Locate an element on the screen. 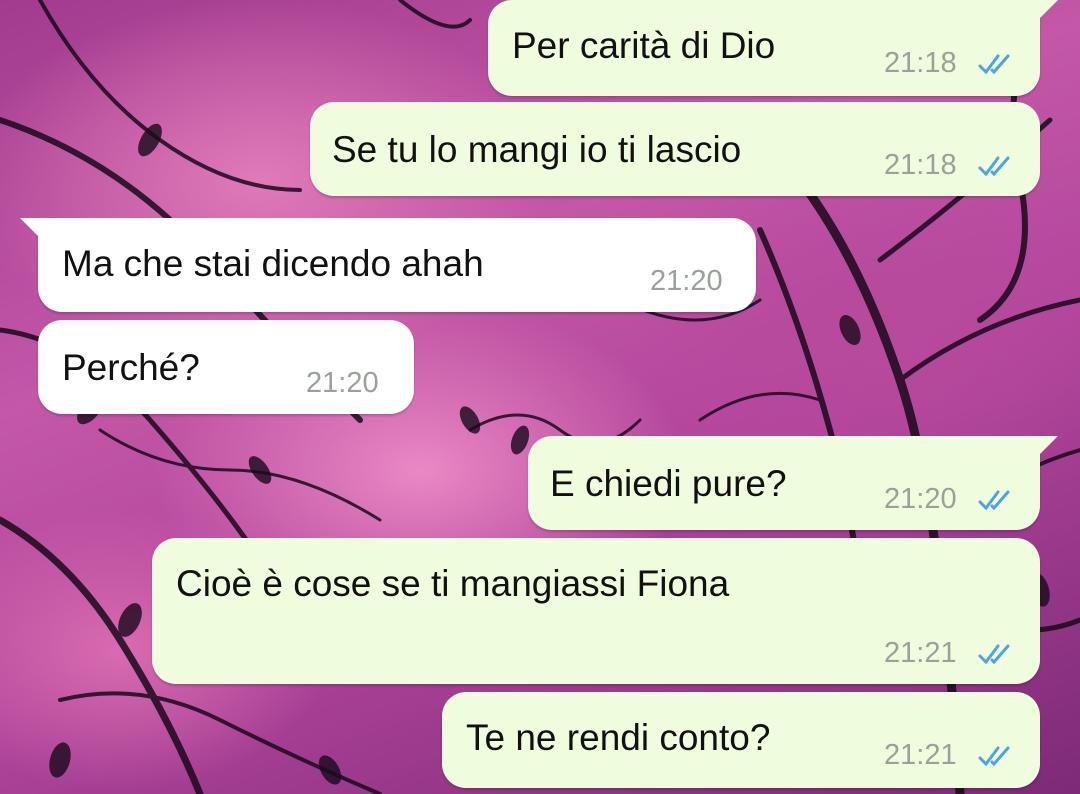 This screenshot has width=1080, height=794. message-text: Per carità di Dio is located at coordinates (644, 45).